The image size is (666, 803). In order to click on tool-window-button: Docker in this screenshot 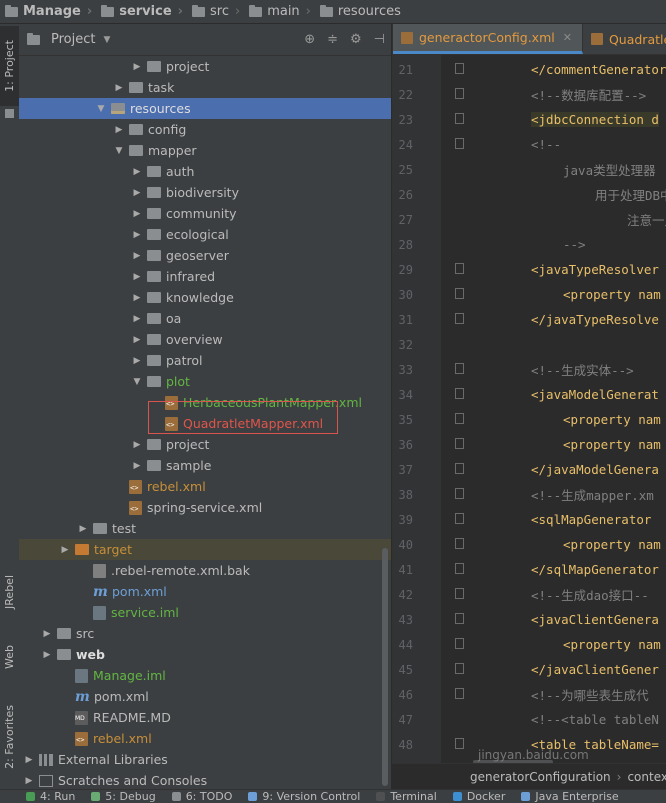, I will do `click(478, 796)`.